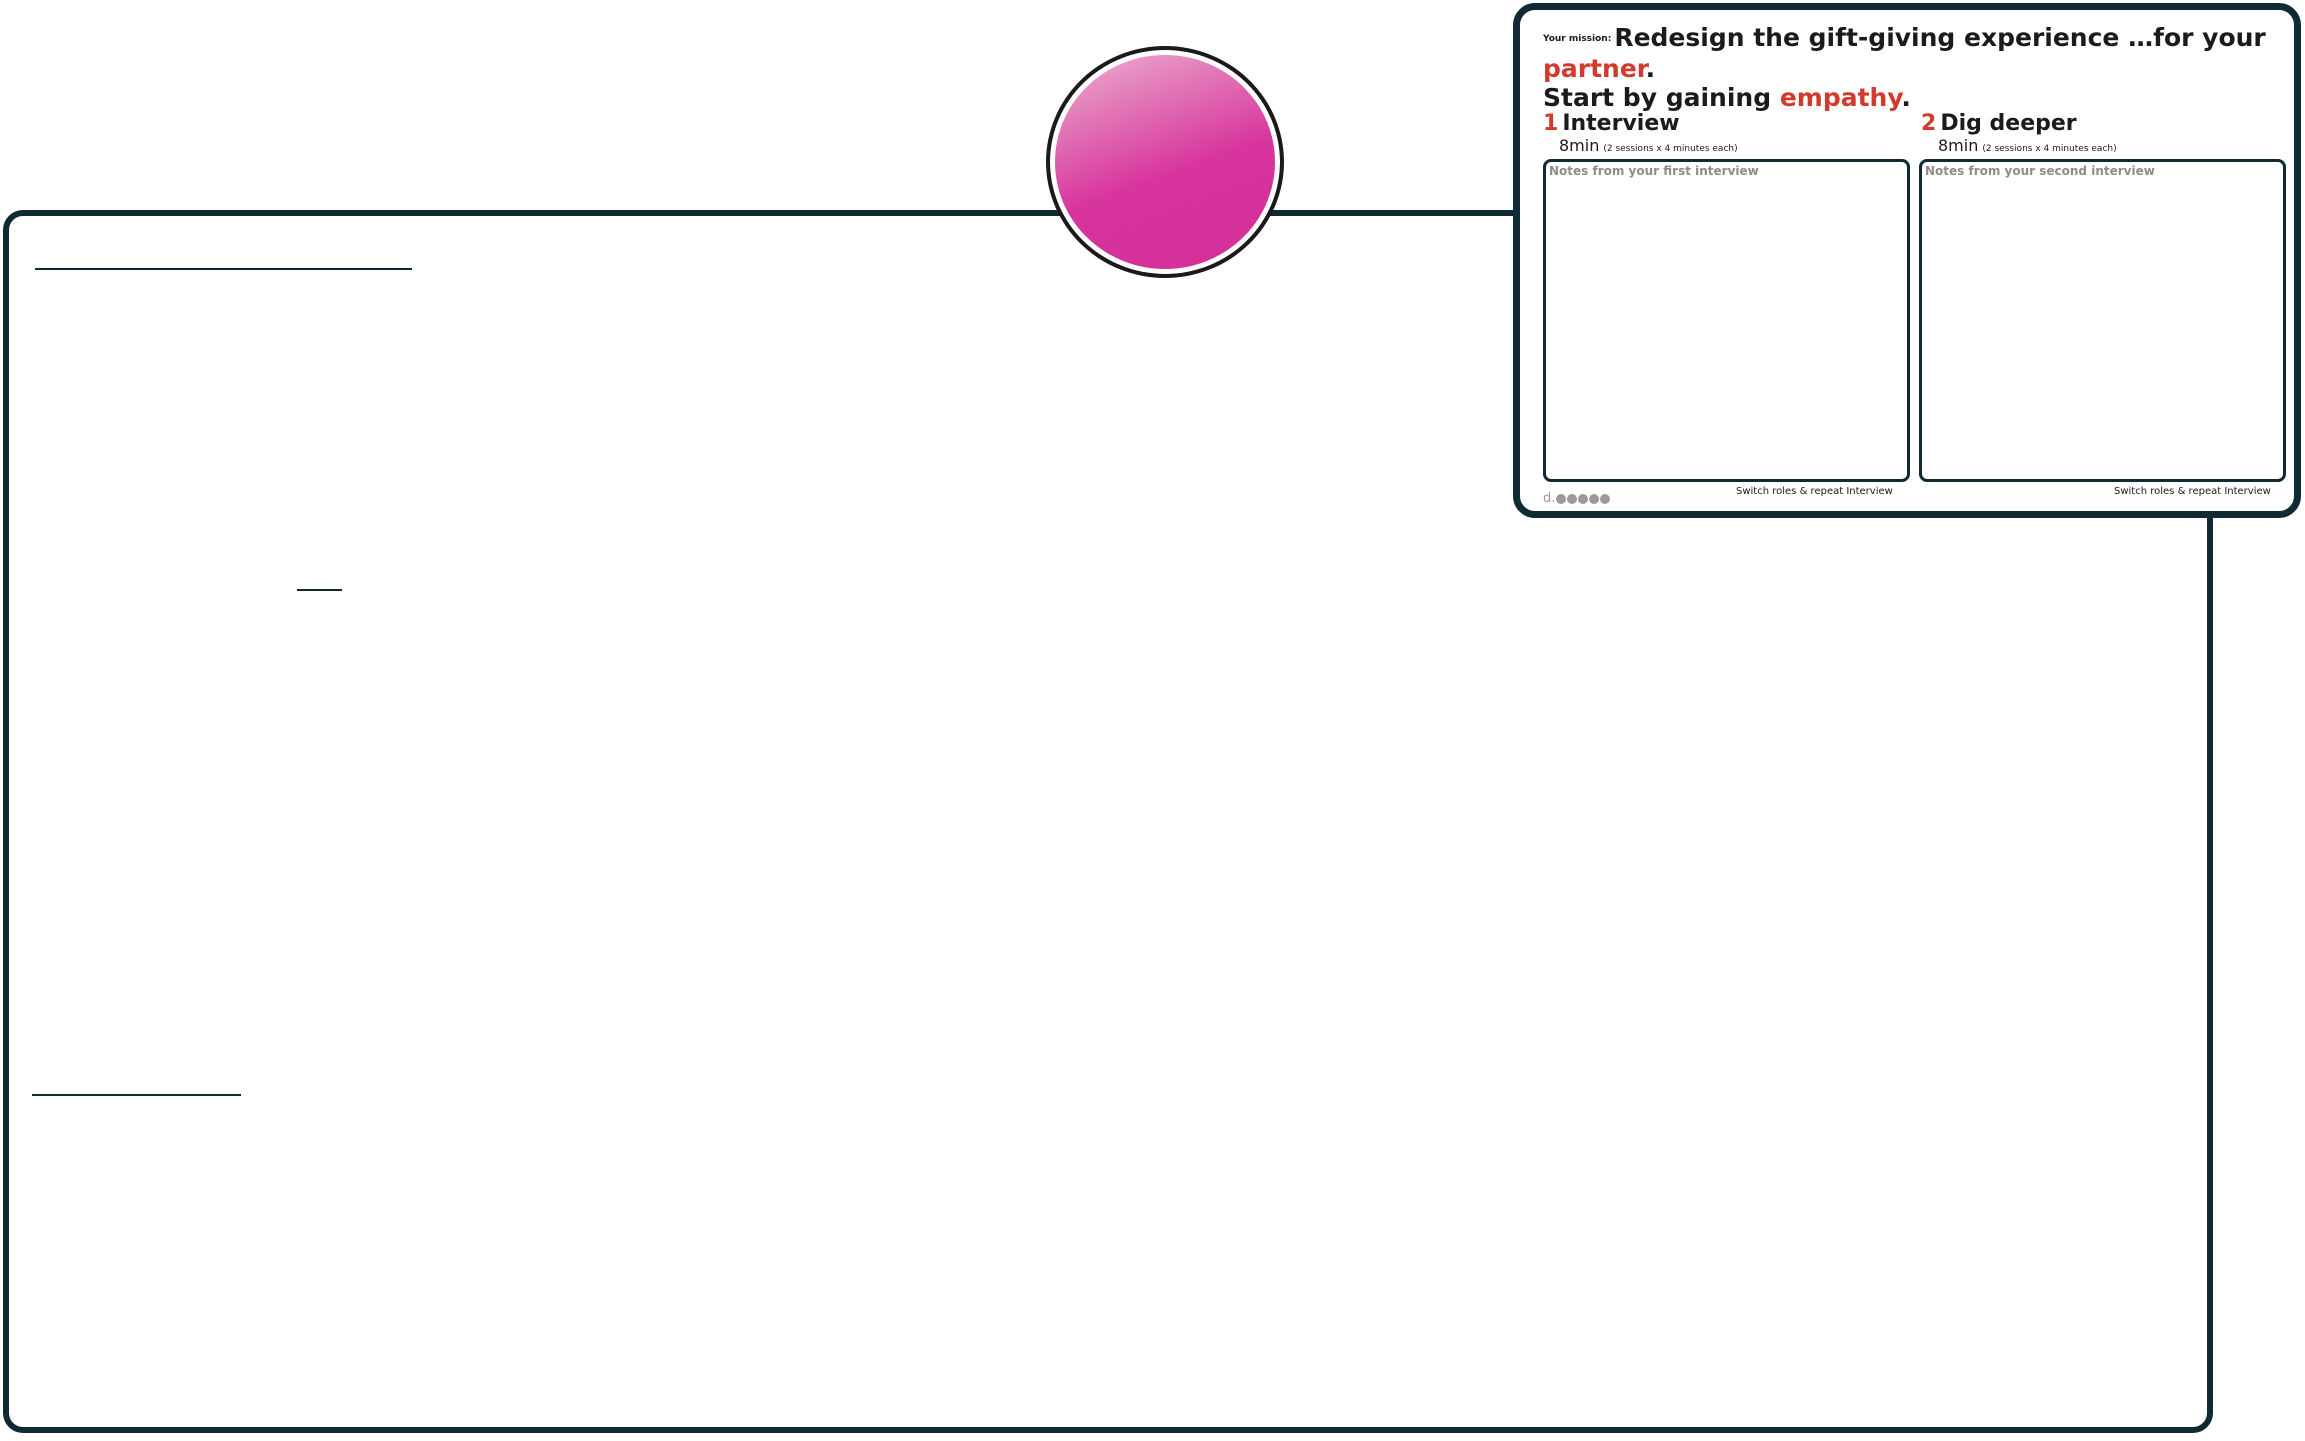 This screenshot has width=2305, height=1441. What do you see at coordinates (1650, 68) in the screenshot?
I see `mission-text-1c: .` at bounding box center [1650, 68].